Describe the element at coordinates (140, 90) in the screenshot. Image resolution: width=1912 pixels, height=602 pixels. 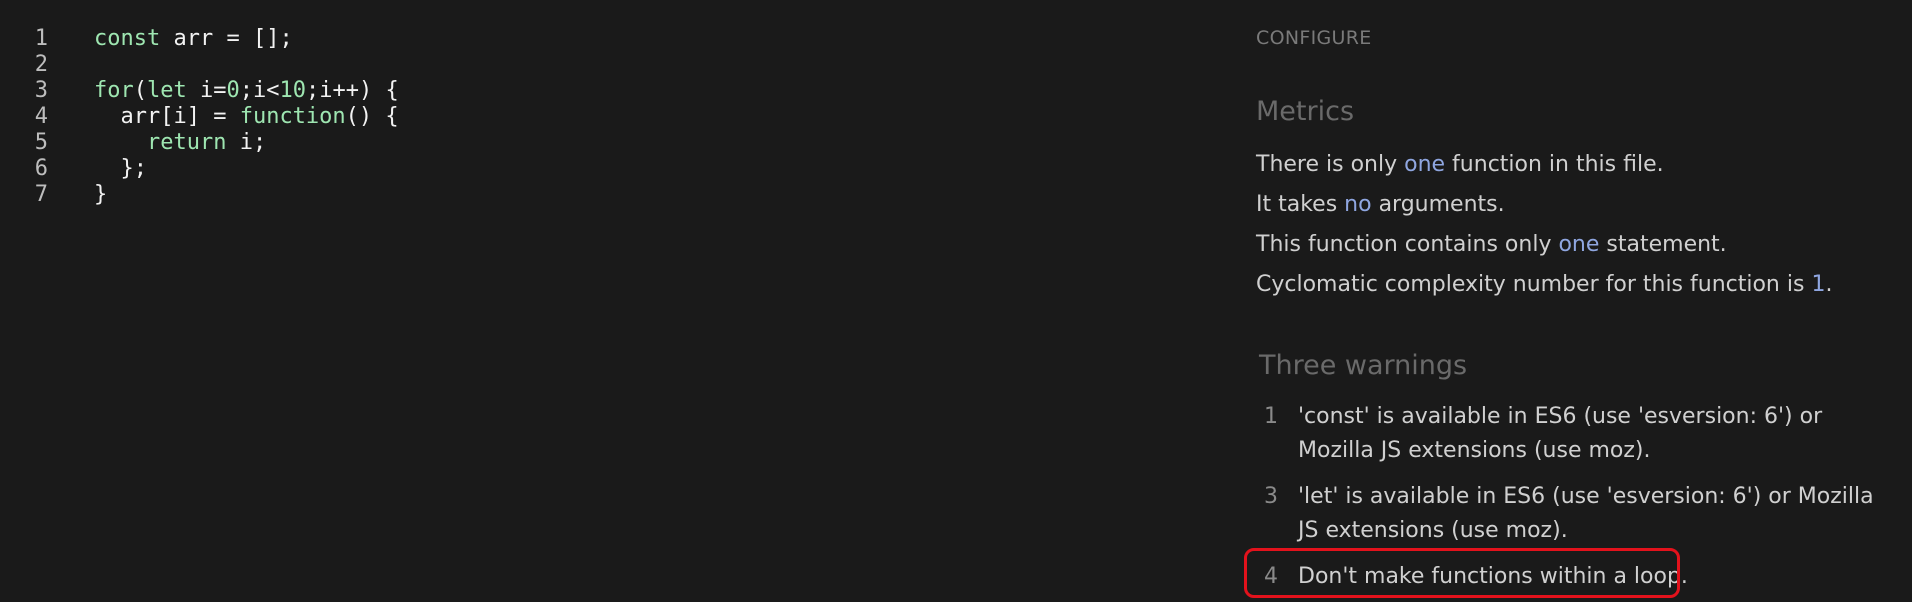
I see `code-token: (` at that location.